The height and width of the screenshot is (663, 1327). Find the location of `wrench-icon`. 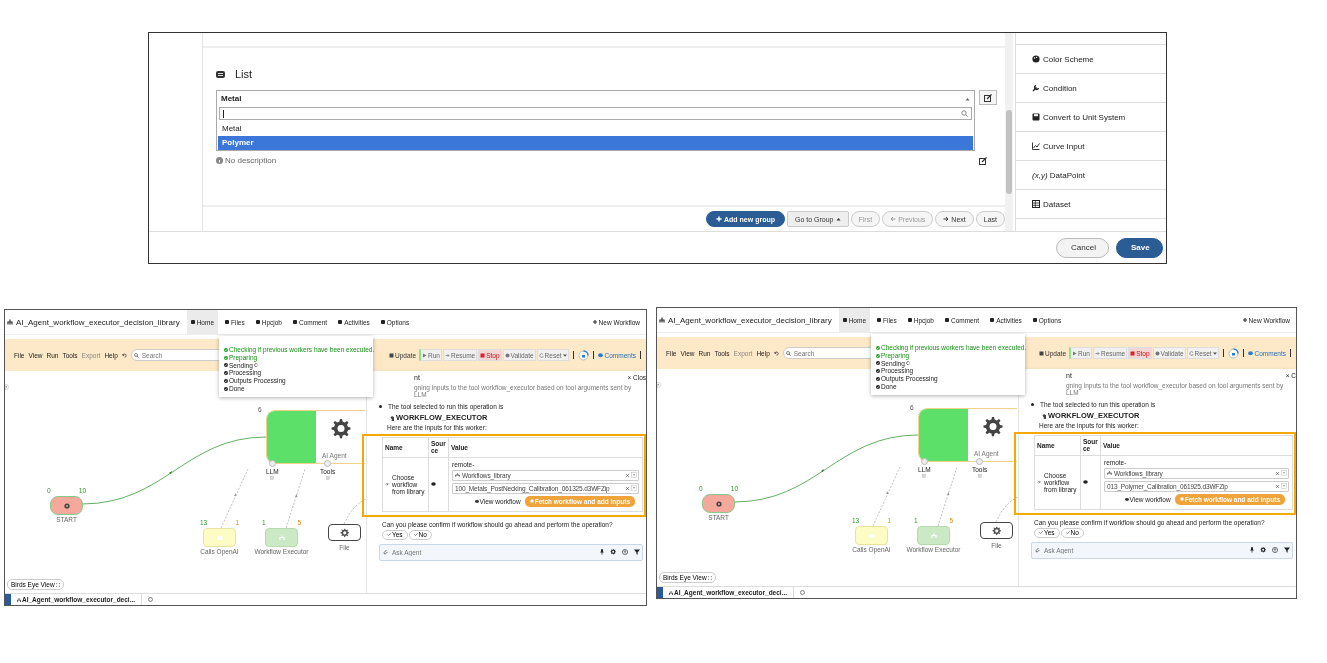

wrench-icon is located at coordinates (1036, 88).